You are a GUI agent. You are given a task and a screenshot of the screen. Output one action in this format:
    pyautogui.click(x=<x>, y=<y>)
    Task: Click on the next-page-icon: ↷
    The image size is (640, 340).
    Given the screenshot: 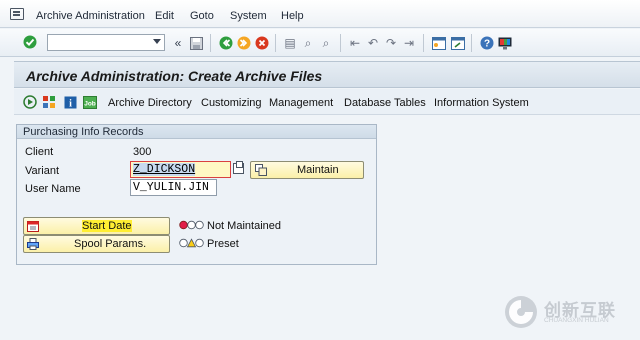 What is the action you would take?
    pyautogui.click(x=391, y=43)
    